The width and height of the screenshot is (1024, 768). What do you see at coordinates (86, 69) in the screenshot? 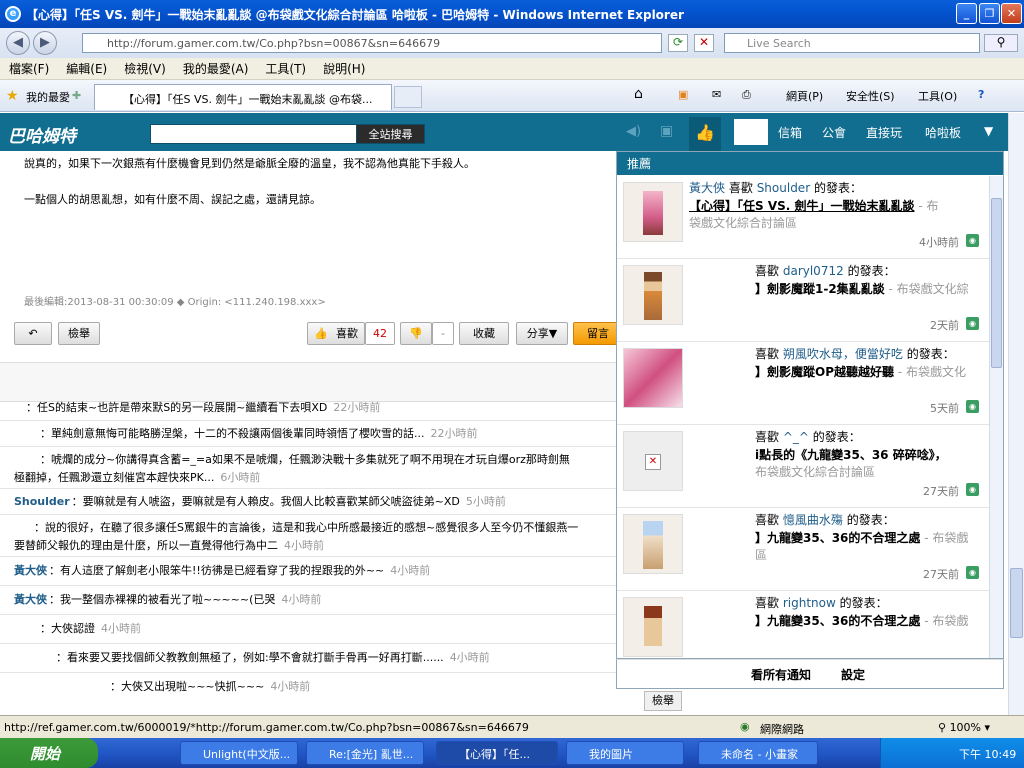
I see `menu-edit: 編輯(E)` at bounding box center [86, 69].